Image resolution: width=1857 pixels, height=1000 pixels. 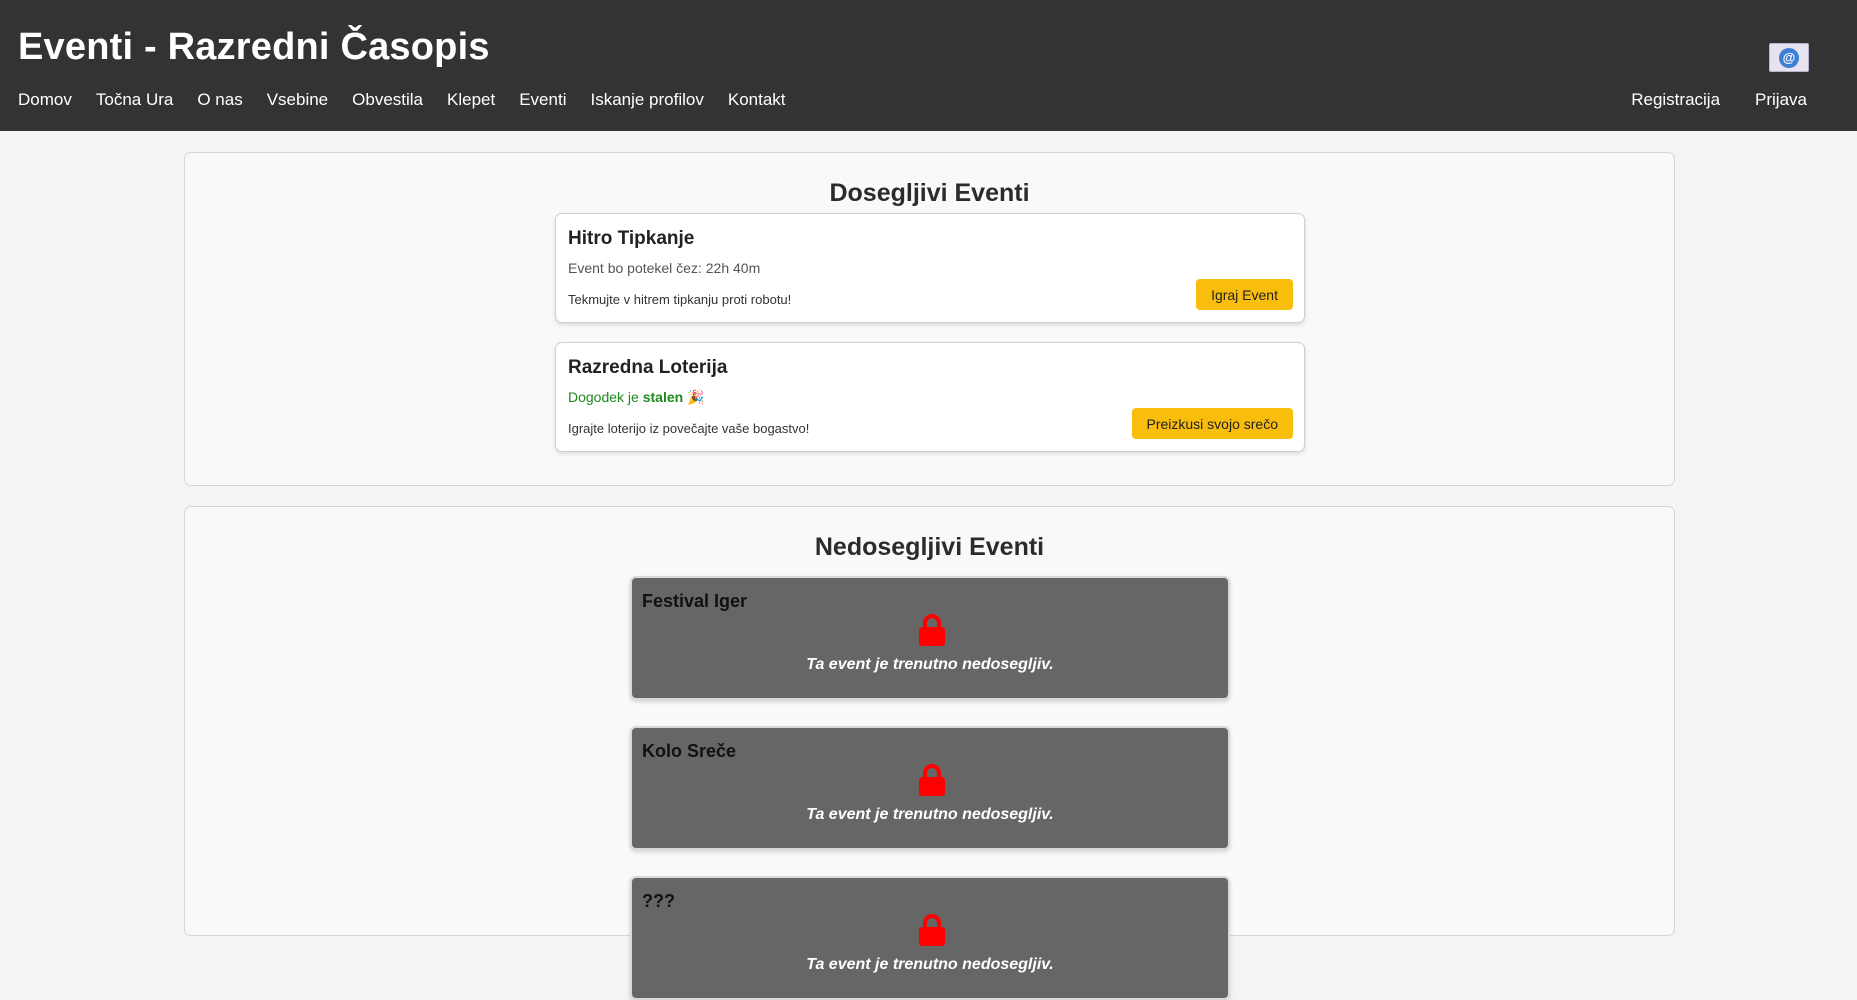 I want to click on available-events-title: Dosegljivi Eventi, so click(x=929, y=193).